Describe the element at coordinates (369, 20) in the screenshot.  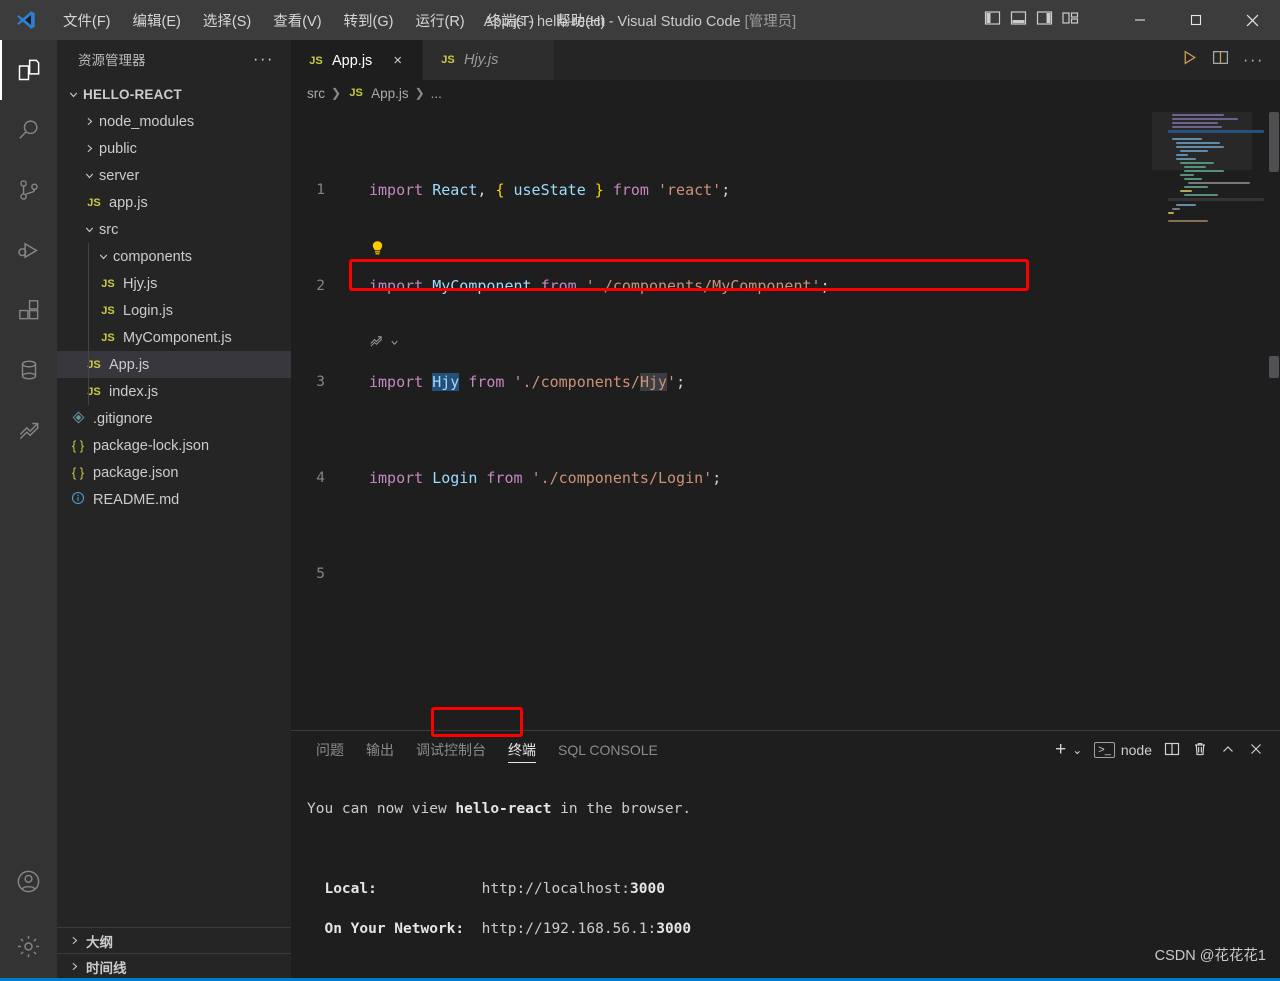
I see `menu-go: 转到(G)` at that location.